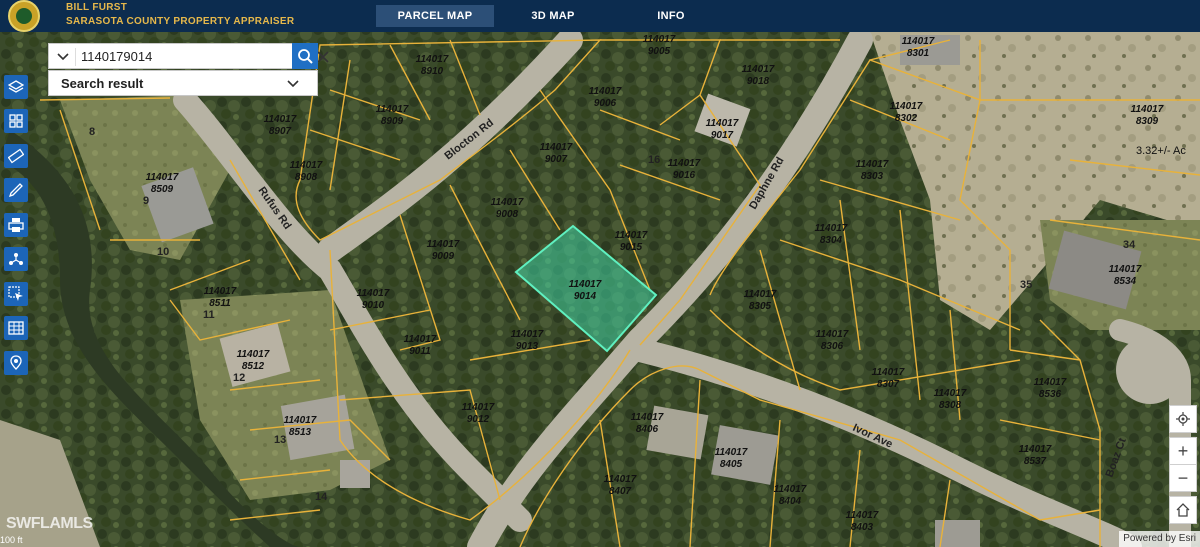  I want to click on table-button, so click(16, 328).